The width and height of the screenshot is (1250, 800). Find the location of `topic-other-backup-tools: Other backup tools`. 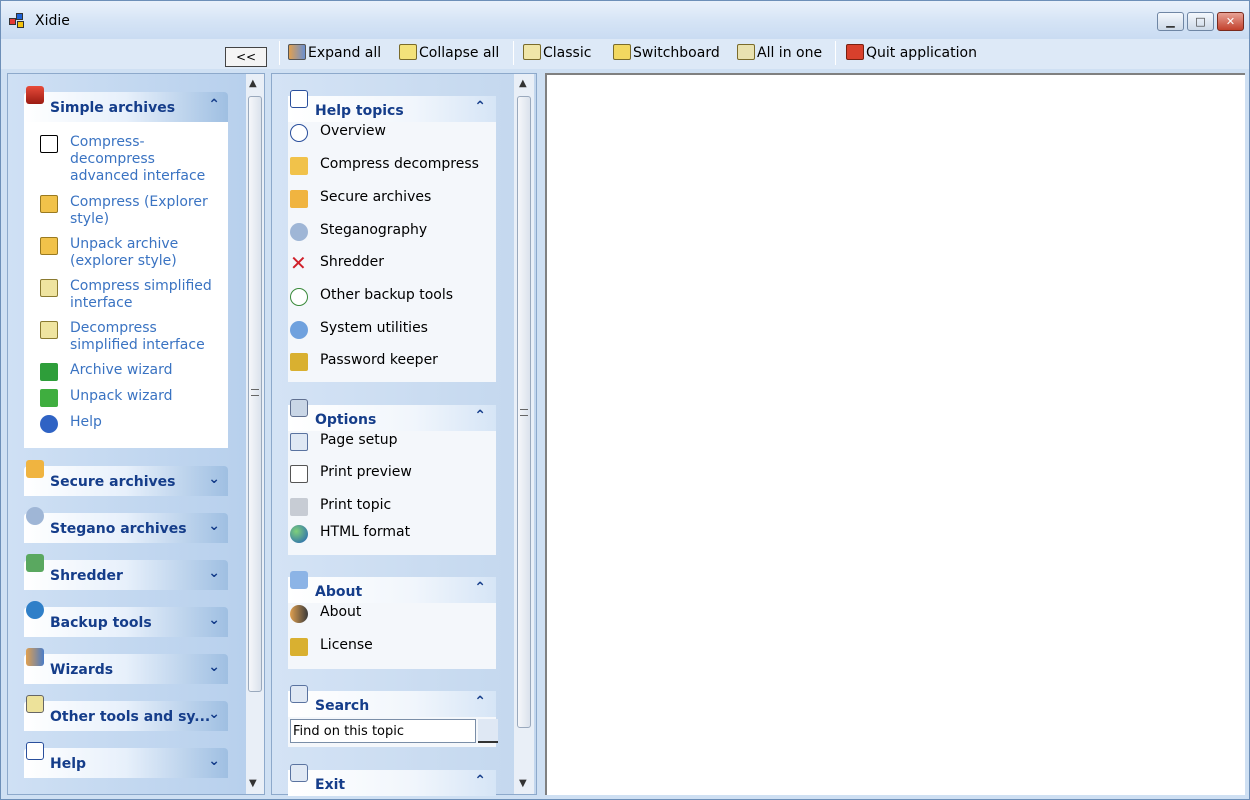

topic-other-backup-tools: Other backup tools is located at coordinates (390, 297).